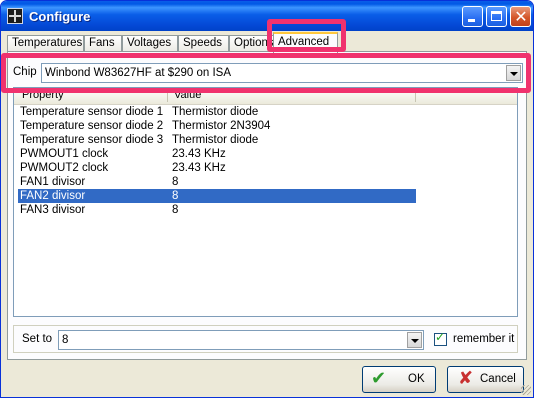 The image size is (534, 398). Describe the element at coordinates (305, 42) in the screenshot. I see `tab-advanced: Advanced` at that location.